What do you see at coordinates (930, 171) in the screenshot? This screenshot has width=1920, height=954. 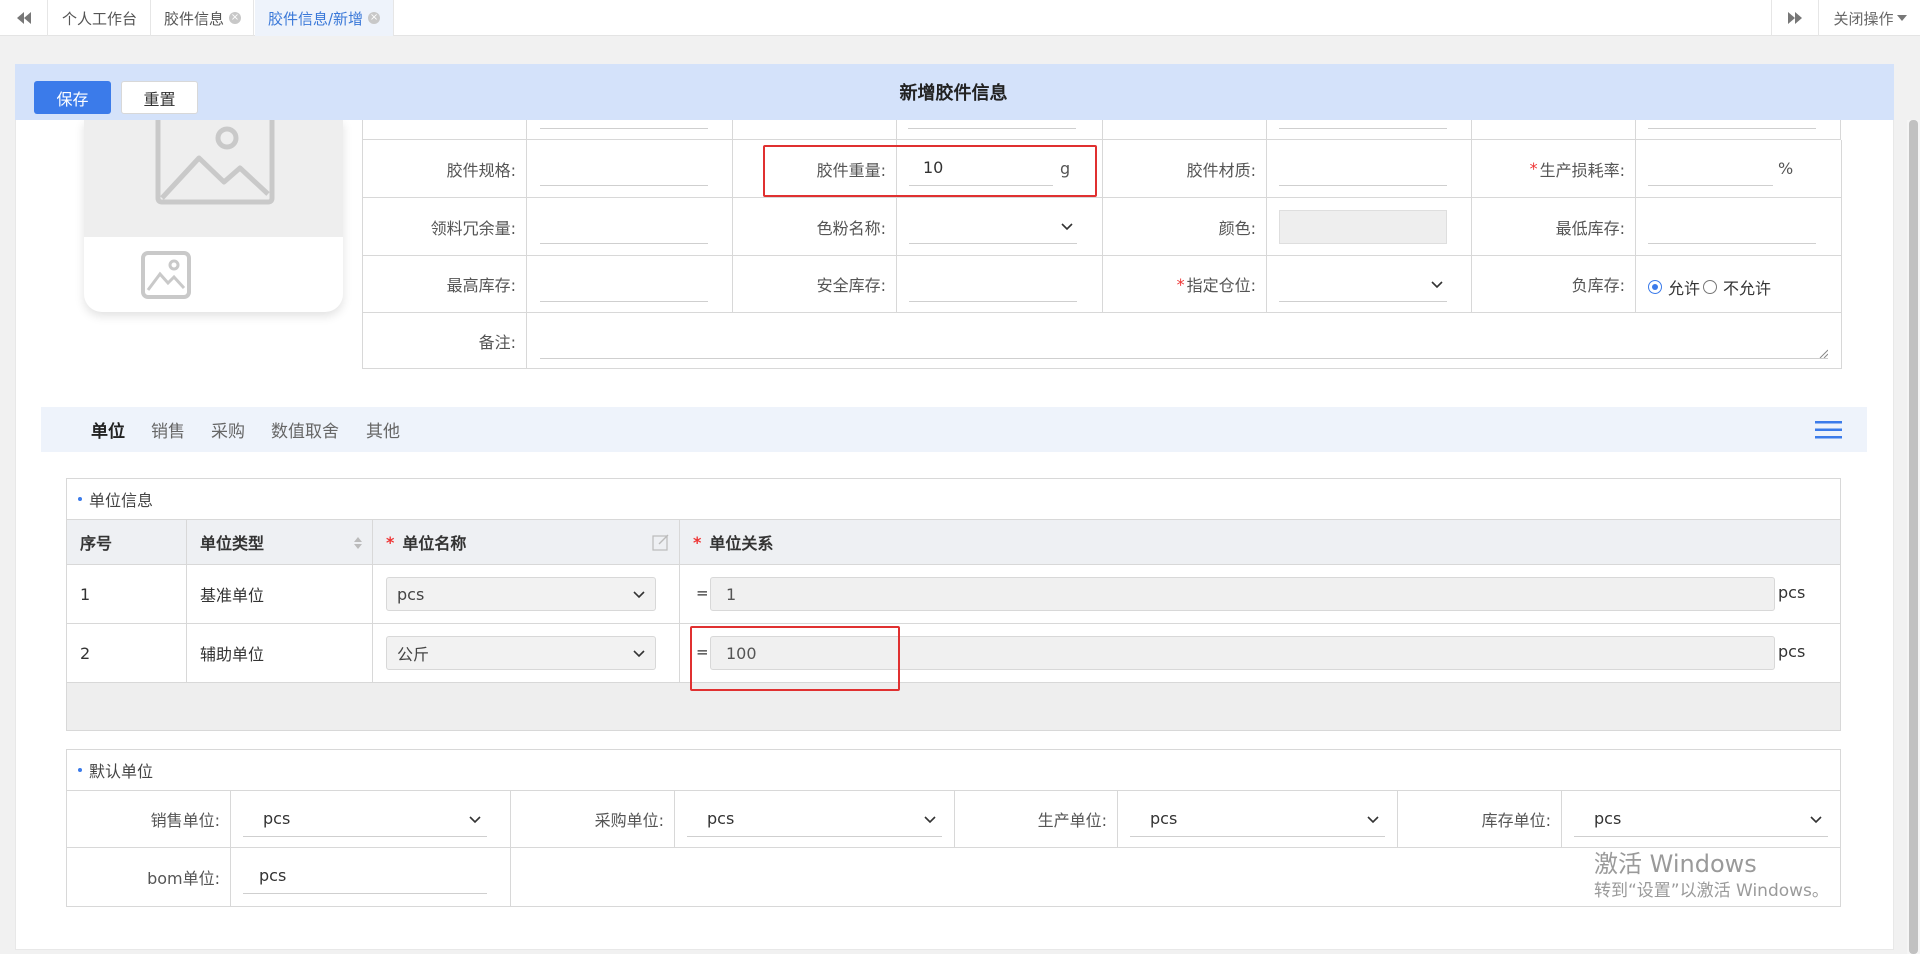 I see `highlight-weight` at bounding box center [930, 171].